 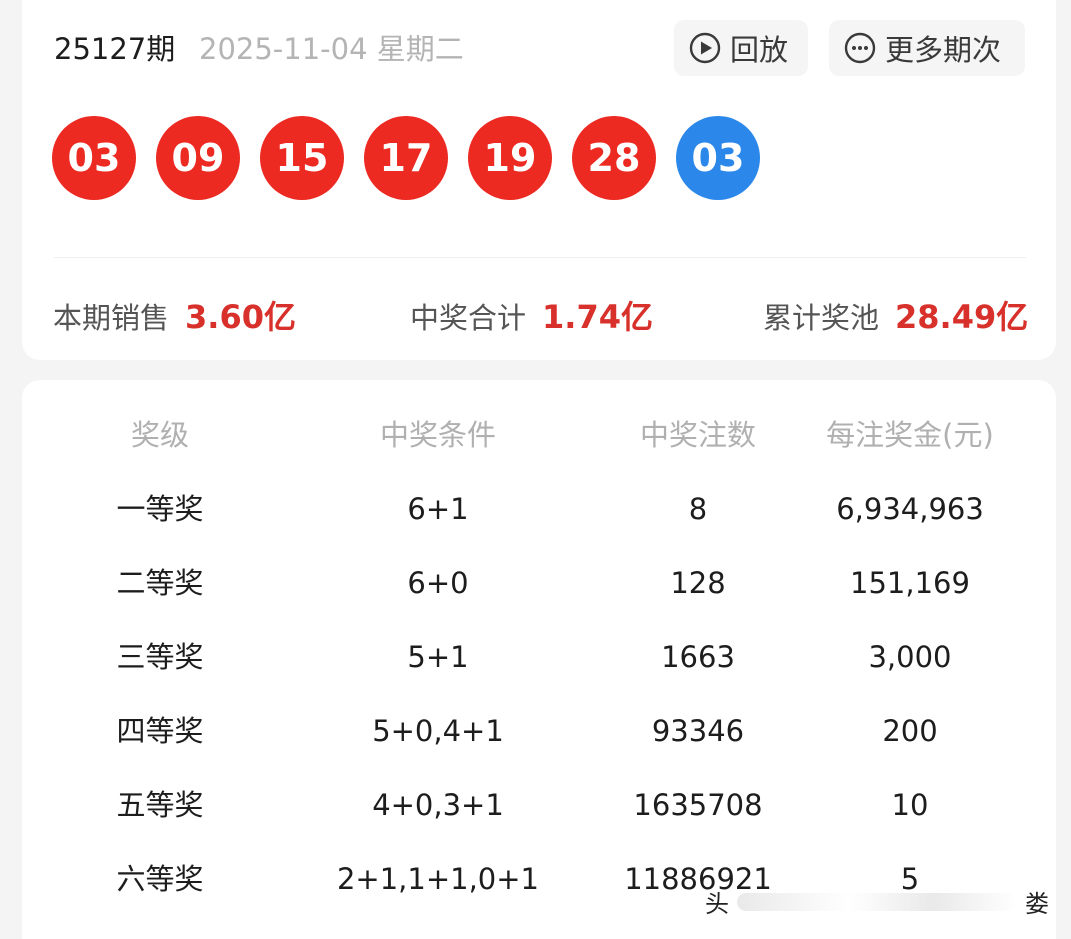 I want to click on sales-value: 3.60亿, so click(x=240, y=317).